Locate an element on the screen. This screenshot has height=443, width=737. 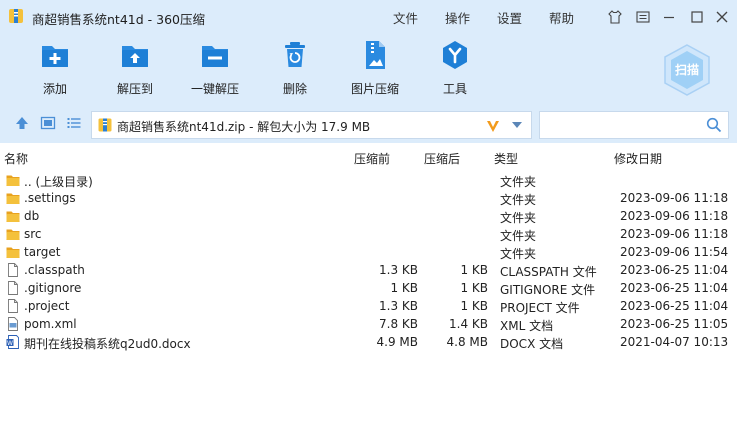
menu-help: 帮助 is located at coordinates (561, 17).